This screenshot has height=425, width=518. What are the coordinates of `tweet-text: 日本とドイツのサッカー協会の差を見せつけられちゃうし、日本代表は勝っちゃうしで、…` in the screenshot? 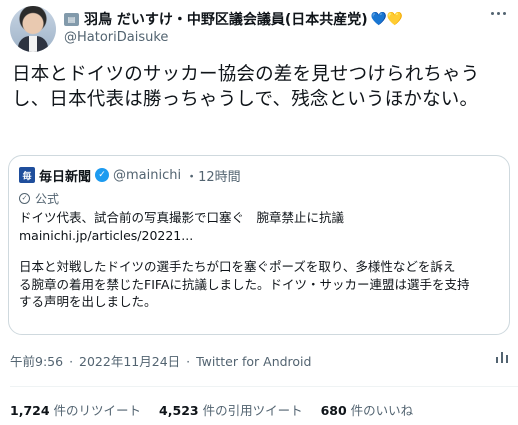 It's located at (246, 87).